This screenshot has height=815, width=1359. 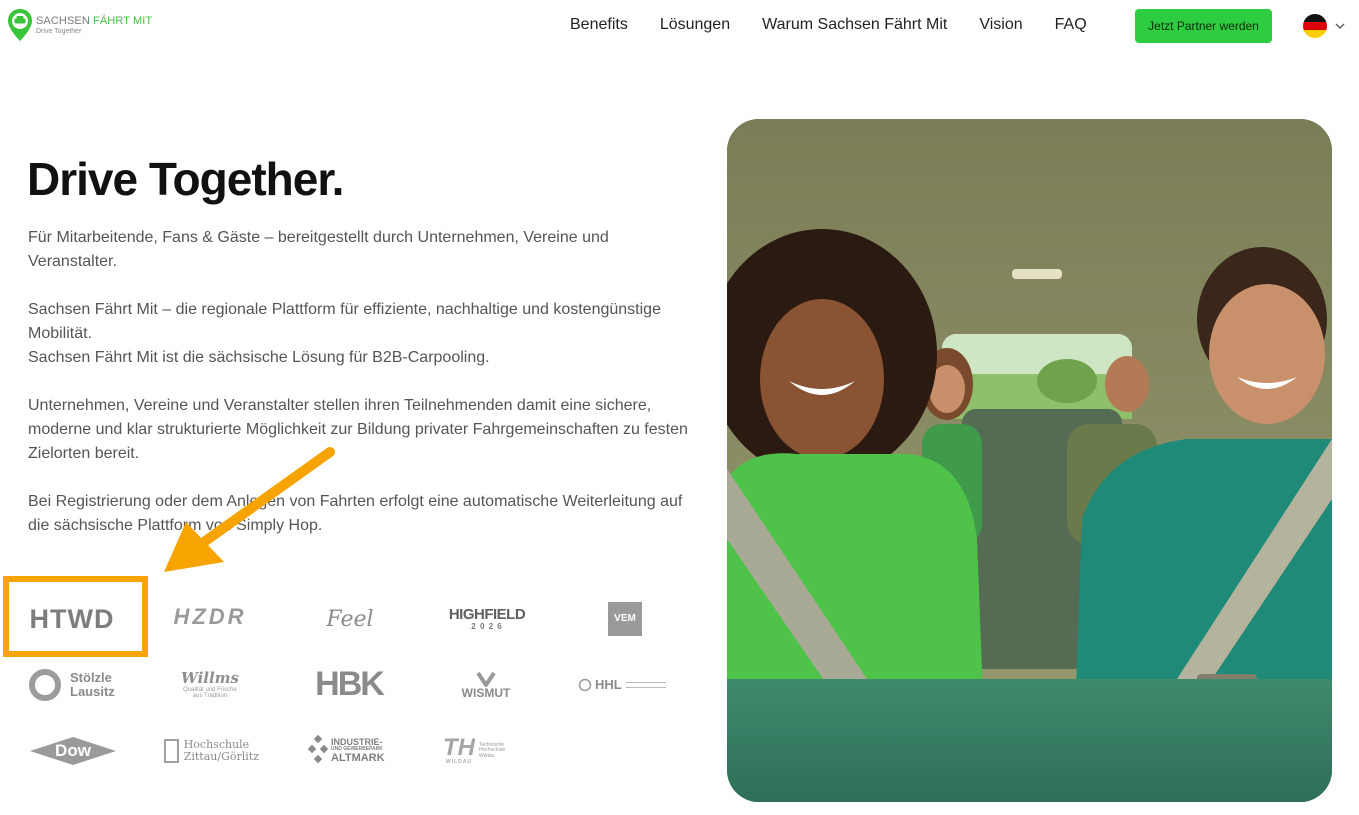 I want to click on logo-th-wildau: TH WILDAU Technische Hochschule Wildau, so click(x=488, y=751).